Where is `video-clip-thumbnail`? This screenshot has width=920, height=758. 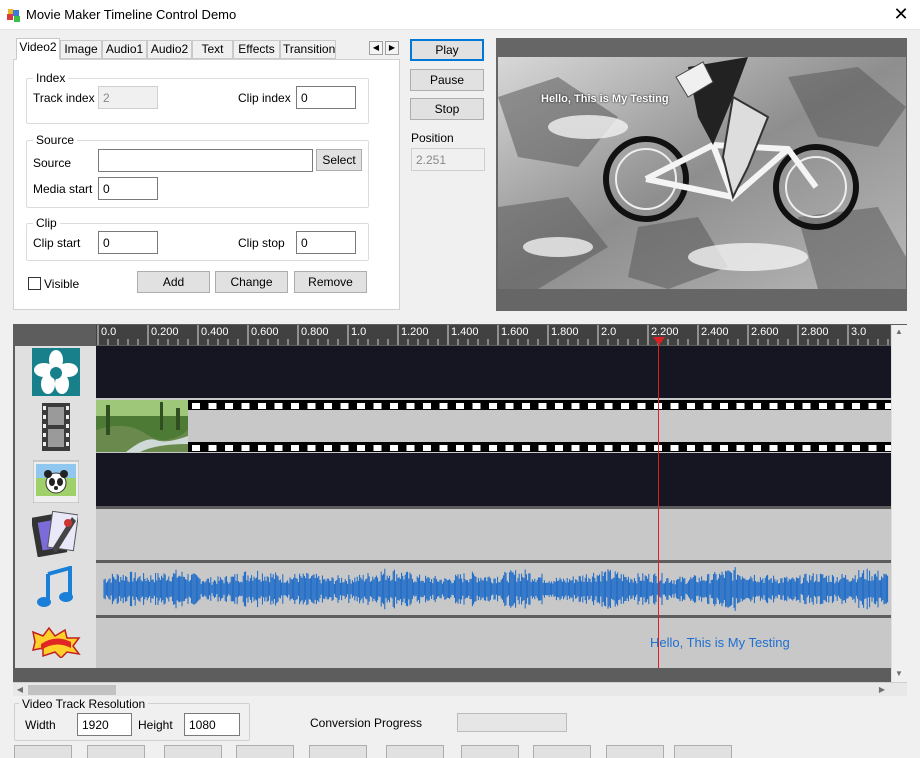 video-clip-thumbnail is located at coordinates (142, 426).